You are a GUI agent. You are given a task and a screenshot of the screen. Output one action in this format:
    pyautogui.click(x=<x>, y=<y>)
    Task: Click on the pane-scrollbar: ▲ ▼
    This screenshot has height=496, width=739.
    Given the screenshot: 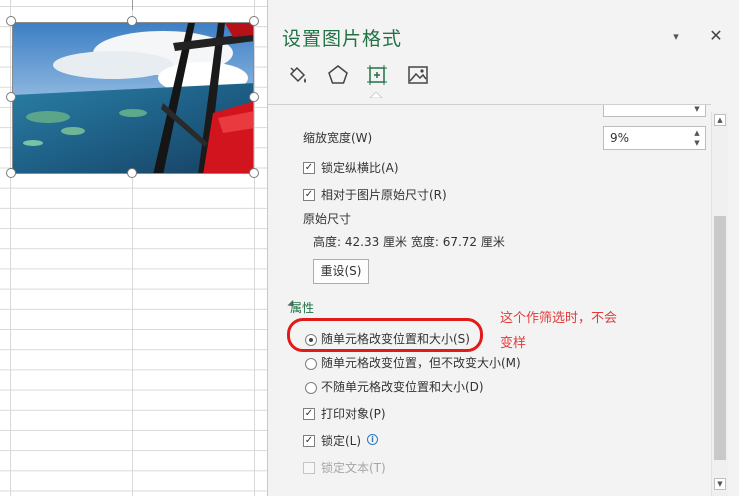 What is the action you would take?
    pyautogui.click(x=719, y=304)
    